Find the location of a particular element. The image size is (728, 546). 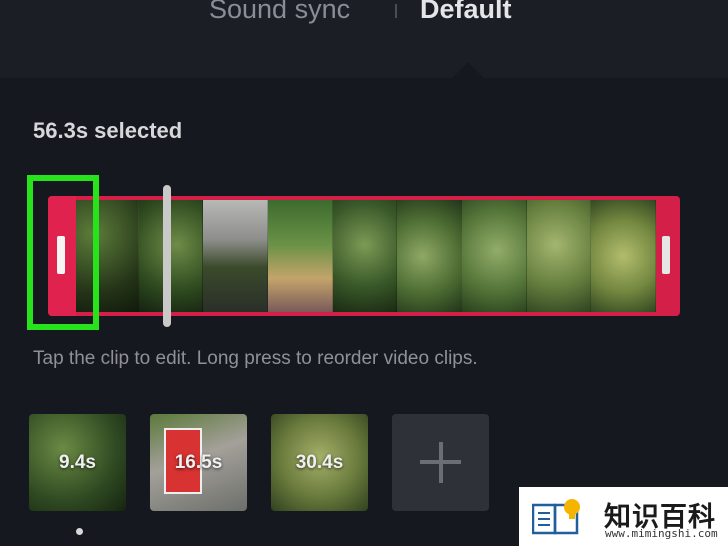

tab-sound-sync: Sound sync is located at coordinates (279, 12).